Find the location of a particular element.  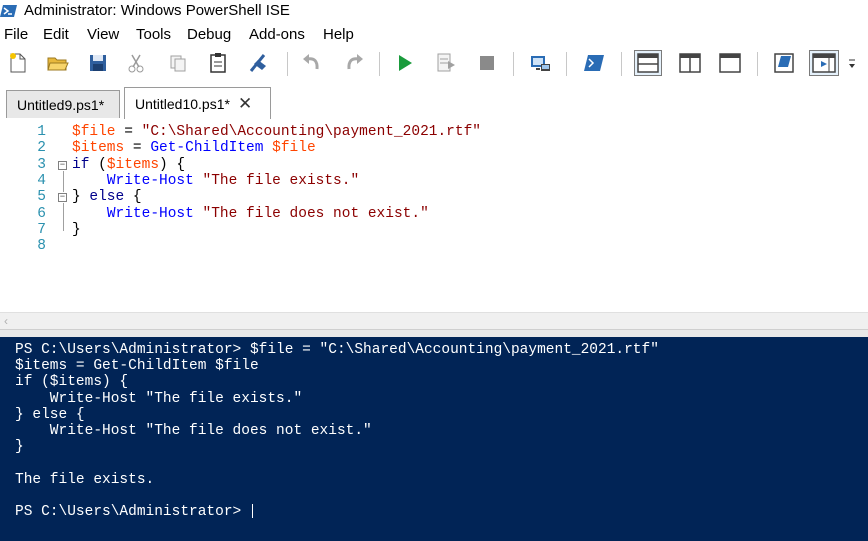

code-line: 4 Write-Host "The file exists." is located at coordinates (434, 181).